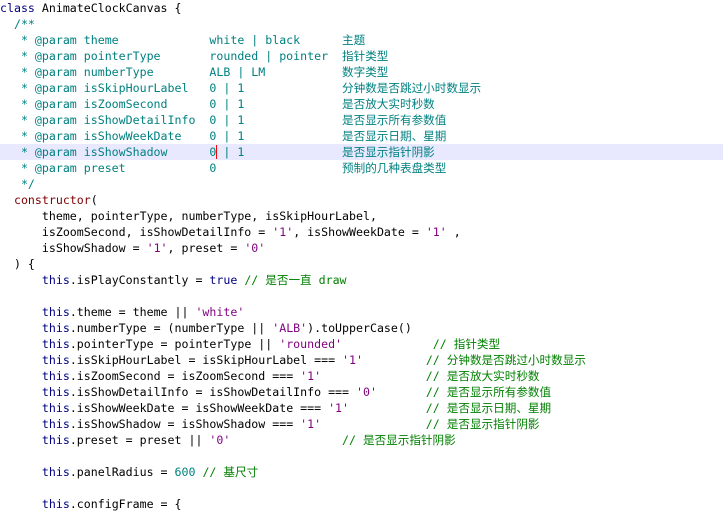  I want to click on code-token: // 指针类型, so click(421, 344).